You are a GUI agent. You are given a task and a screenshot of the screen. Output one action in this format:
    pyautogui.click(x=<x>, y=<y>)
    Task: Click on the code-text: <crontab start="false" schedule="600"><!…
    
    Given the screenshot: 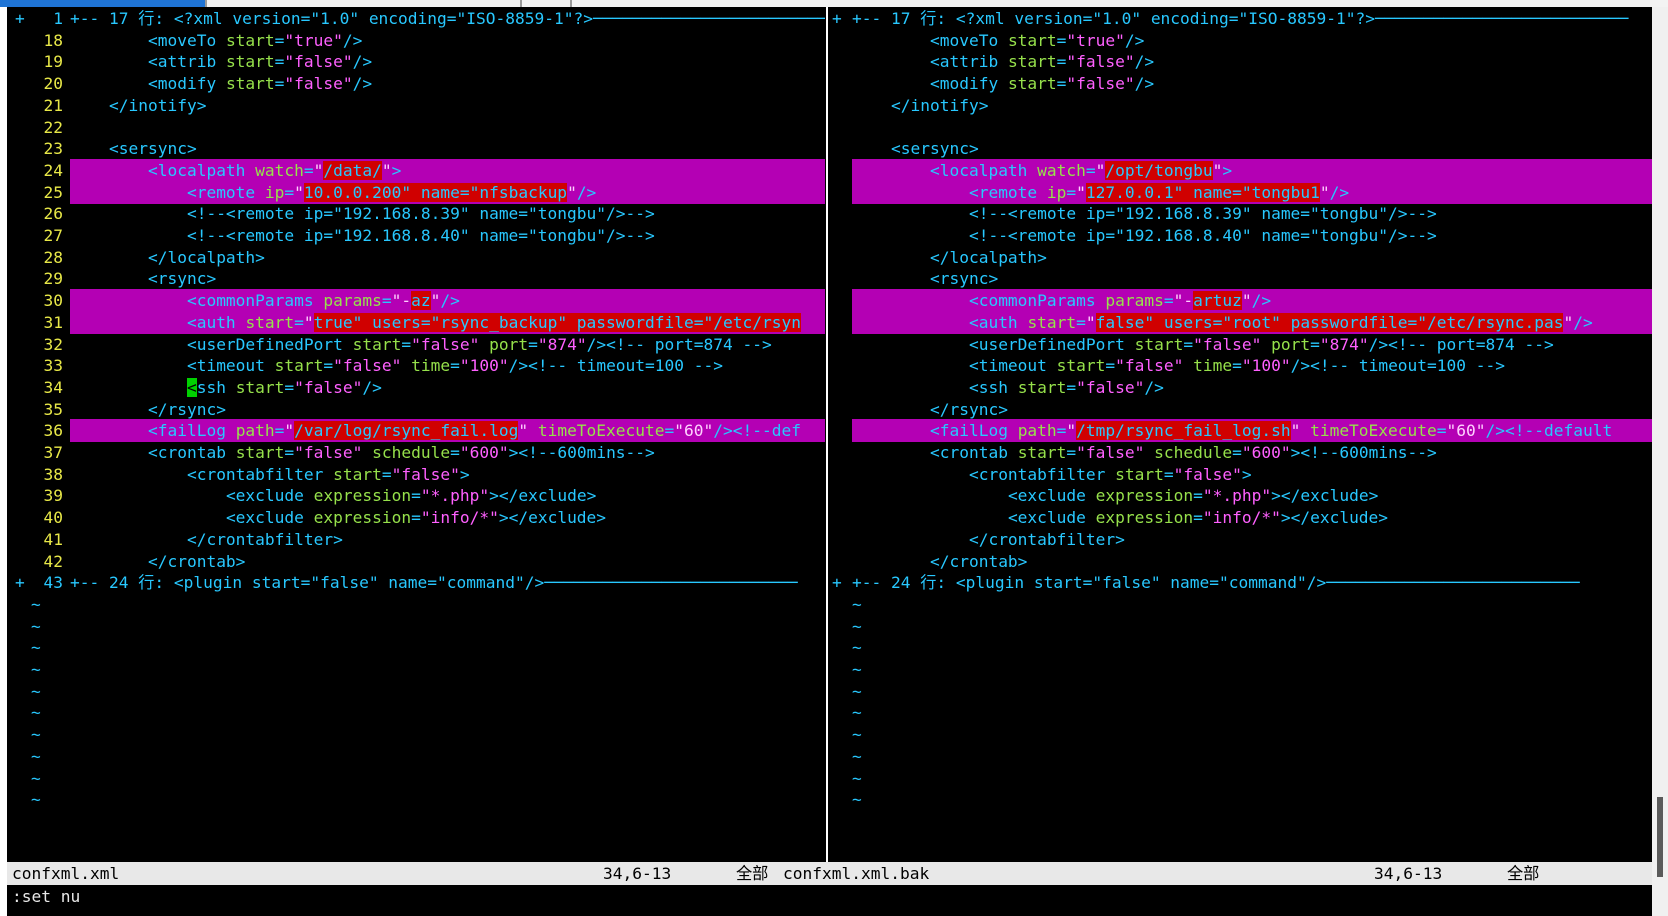 What is the action you would take?
    pyautogui.click(x=362, y=452)
    